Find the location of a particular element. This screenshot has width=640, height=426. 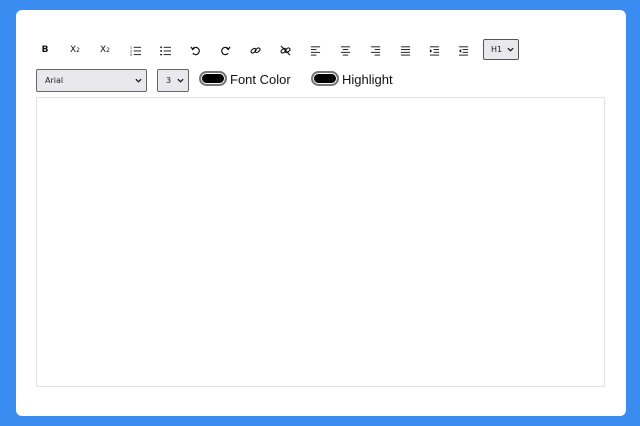

unlink-button is located at coordinates (285, 50).